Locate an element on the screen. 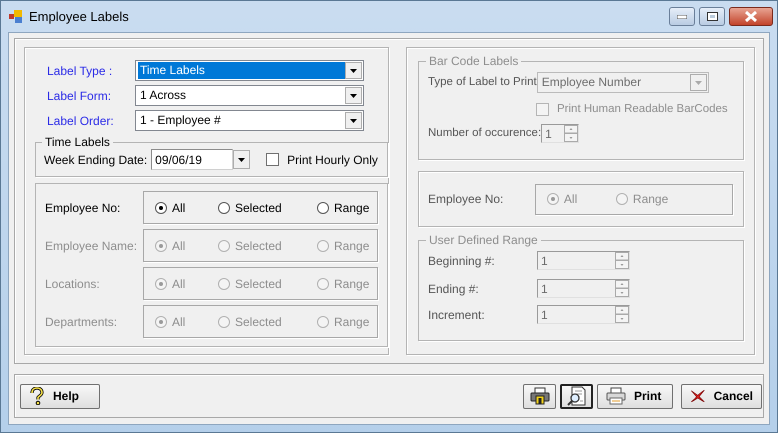 Image resolution: width=778 pixels, height=433 pixels. print-preview-button is located at coordinates (576, 396).